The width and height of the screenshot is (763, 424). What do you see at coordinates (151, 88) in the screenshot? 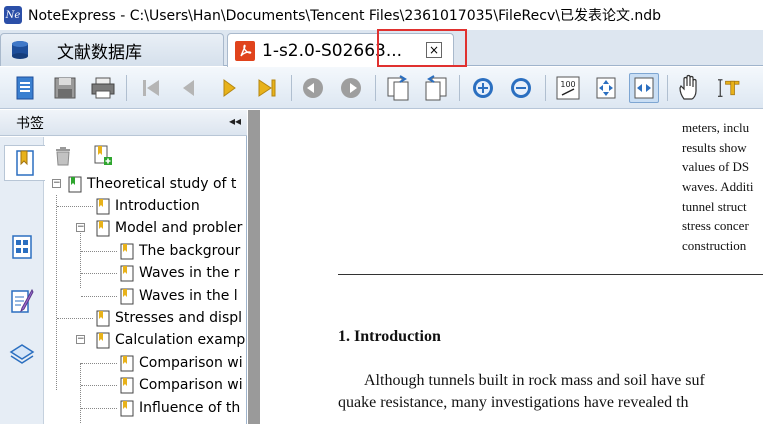
I see `first-page-icon` at bounding box center [151, 88].